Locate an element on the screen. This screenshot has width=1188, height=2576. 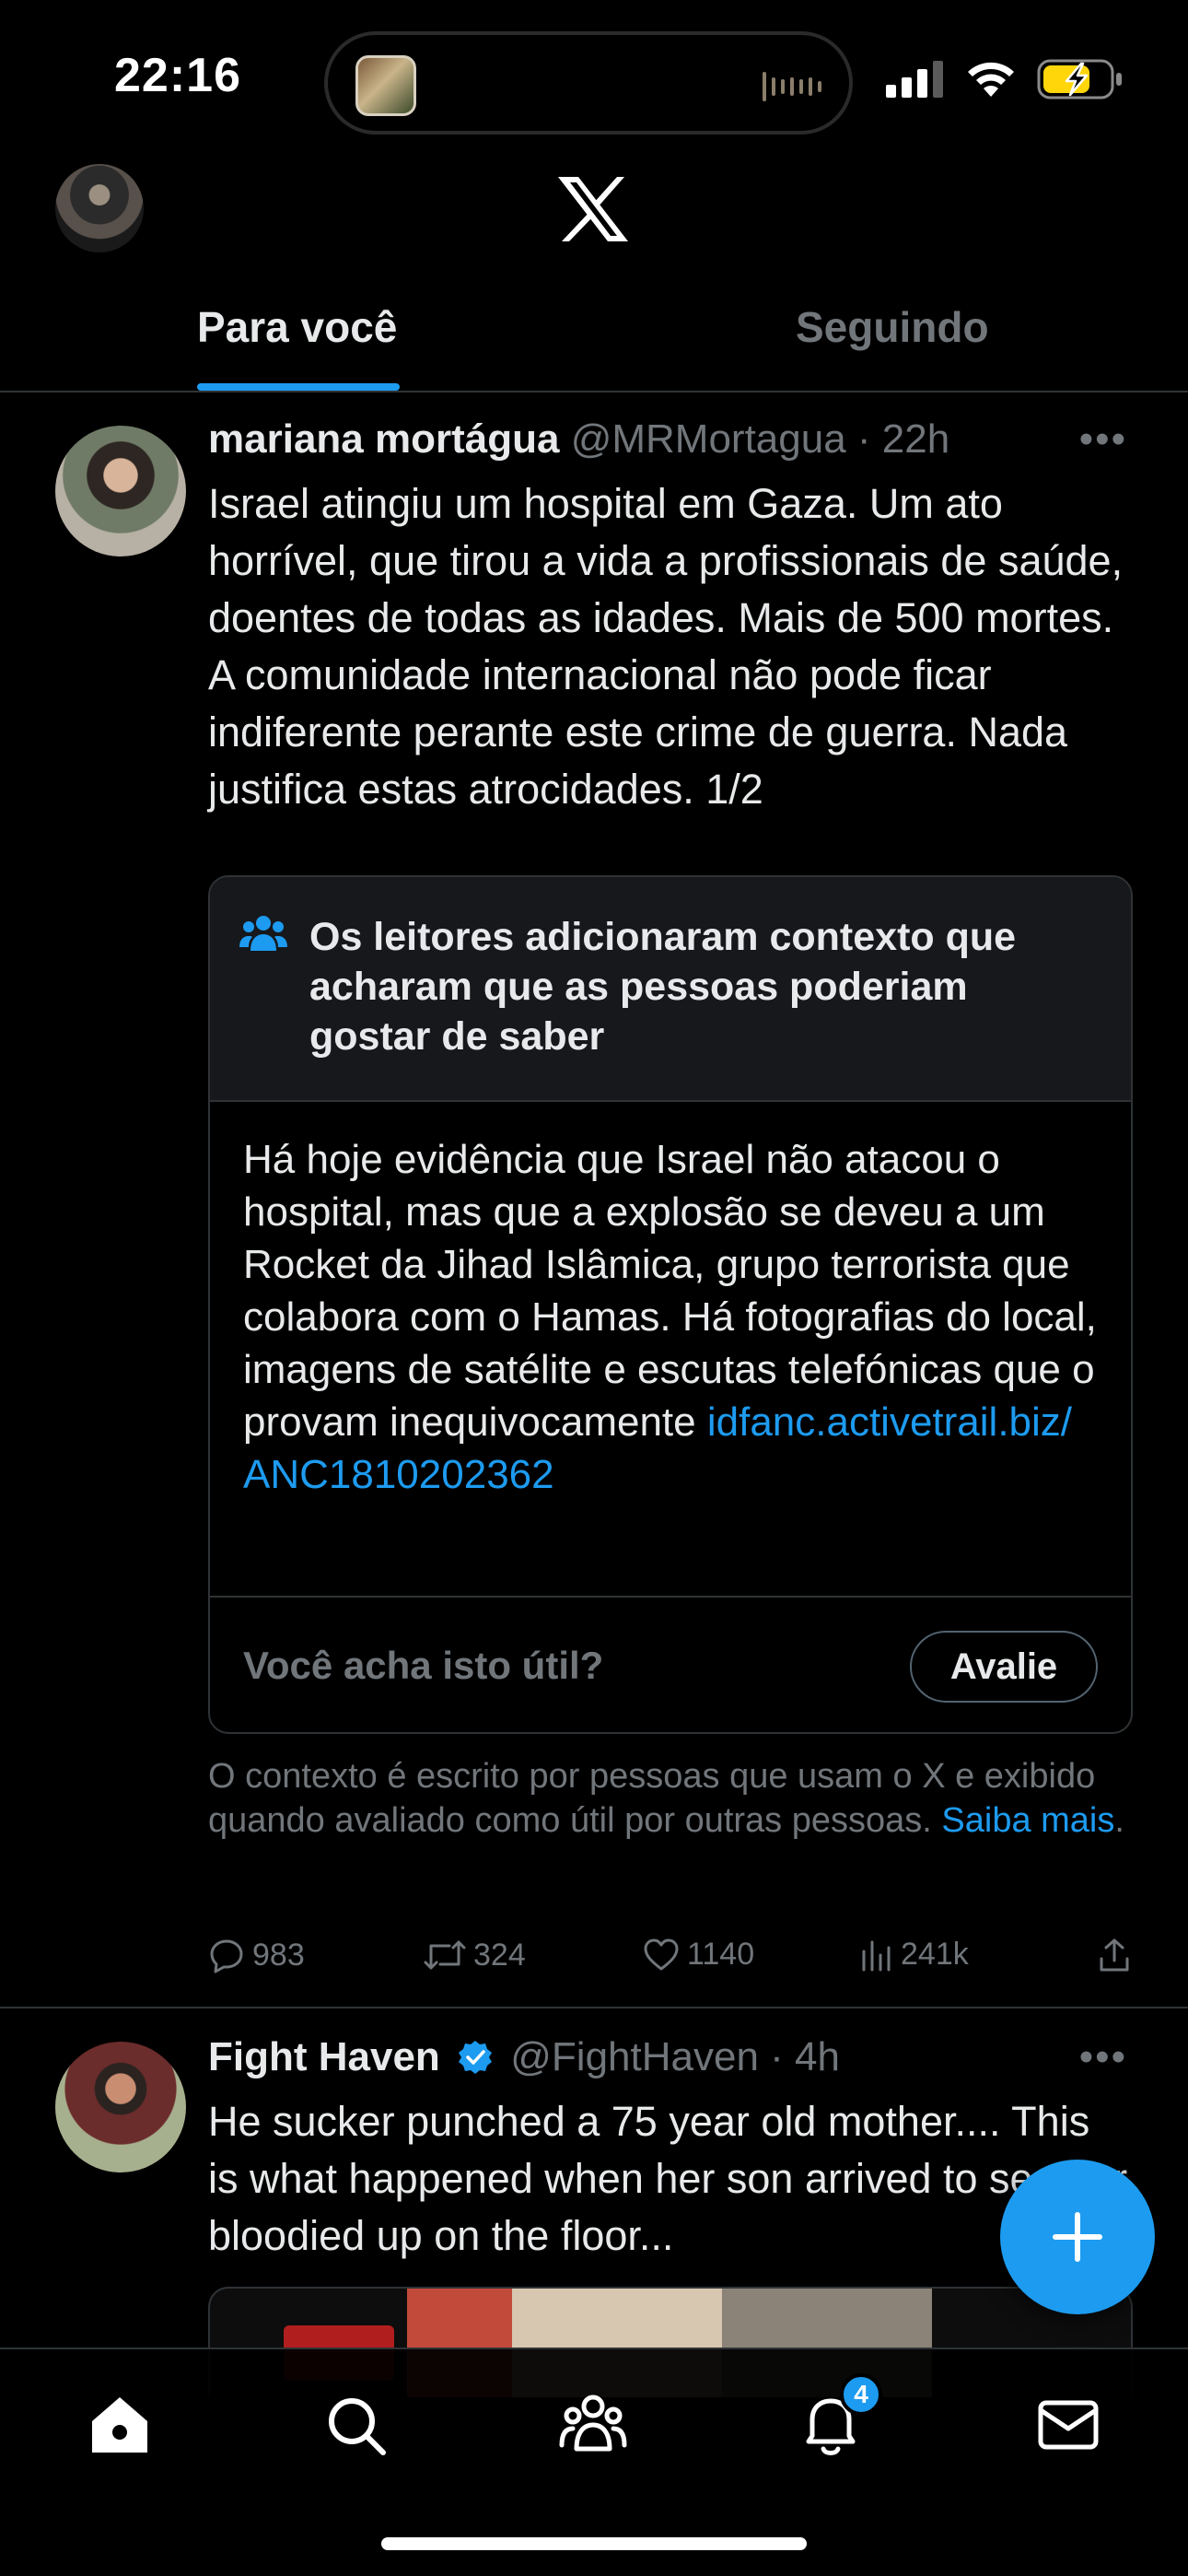
audio-waveform-icon is located at coordinates (792, 86).